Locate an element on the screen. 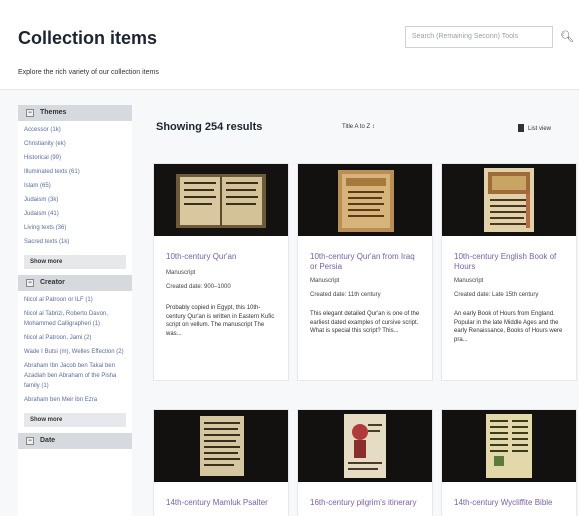 The image size is (579, 516). card-title: 10th-century Qur'an from Iraq or Persia is located at coordinates (366, 262).